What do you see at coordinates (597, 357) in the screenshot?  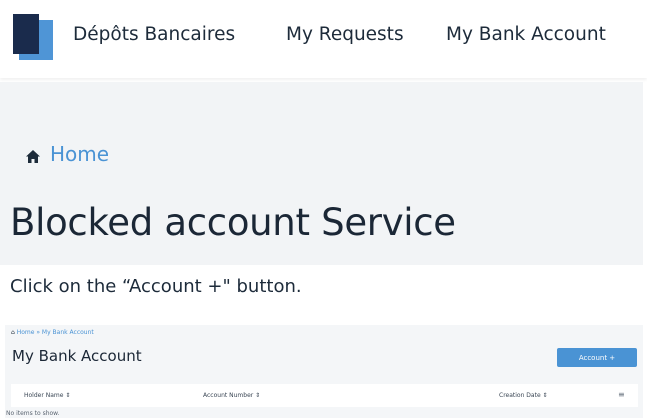 I see `add-account-button: Account +` at bounding box center [597, 357].